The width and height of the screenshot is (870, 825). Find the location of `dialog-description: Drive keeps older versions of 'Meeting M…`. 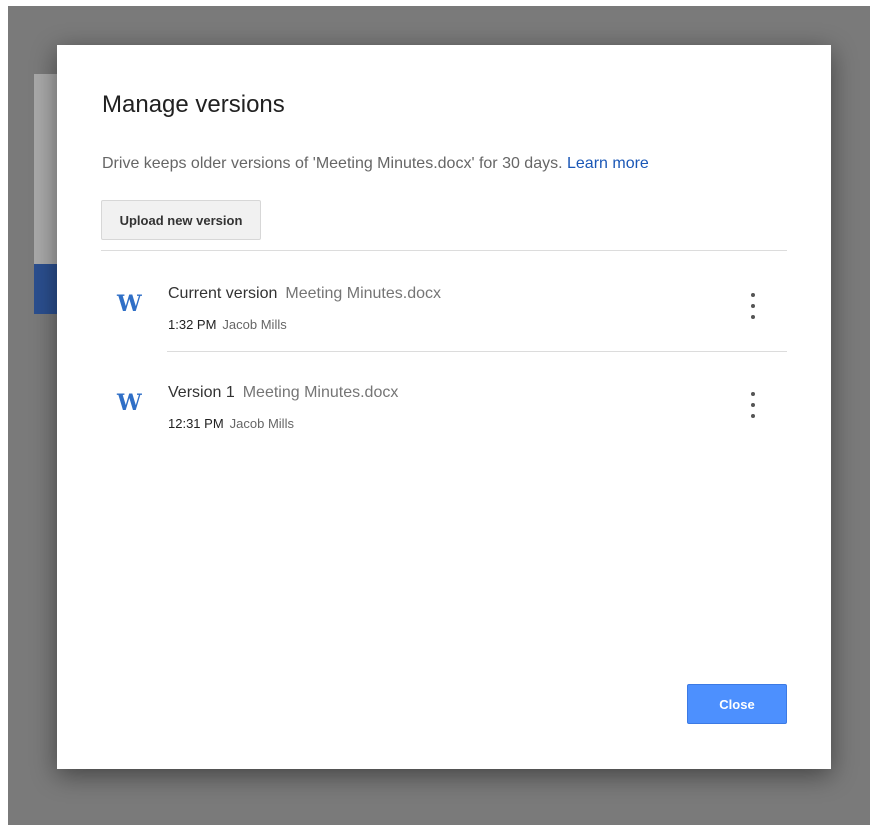

dialog-description: Drive keeps older versions of 'Meeting M… is located at coordinates (375, 164).